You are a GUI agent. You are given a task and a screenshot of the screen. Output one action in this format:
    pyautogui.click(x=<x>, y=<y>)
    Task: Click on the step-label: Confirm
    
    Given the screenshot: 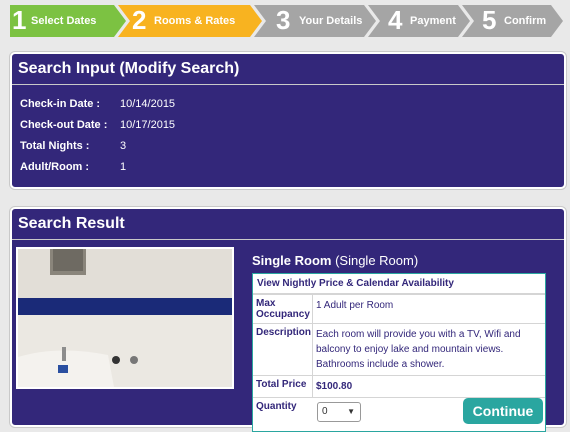 What is the action you would take?
    pyautogui.click(x=525, y=21)
    